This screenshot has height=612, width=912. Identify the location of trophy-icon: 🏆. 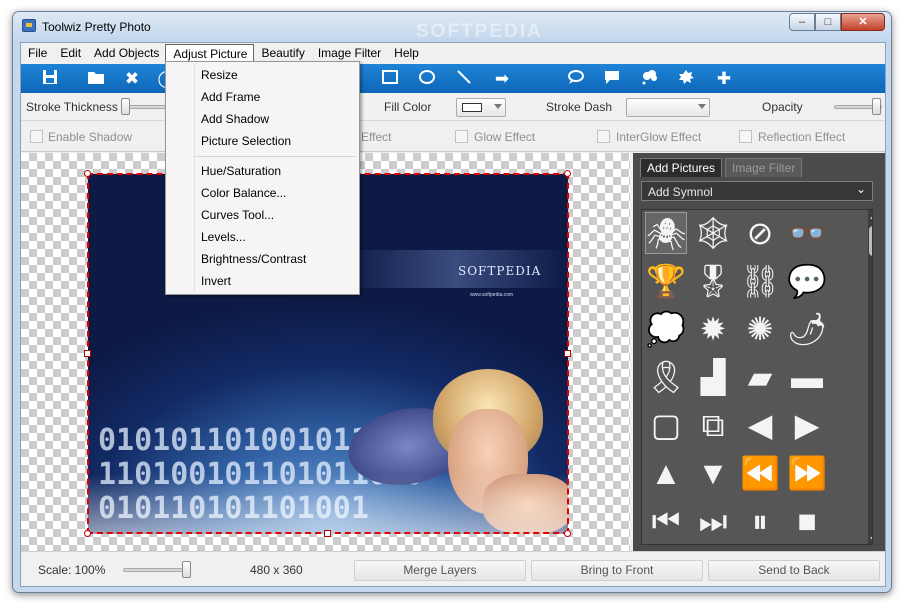
(666, 281).